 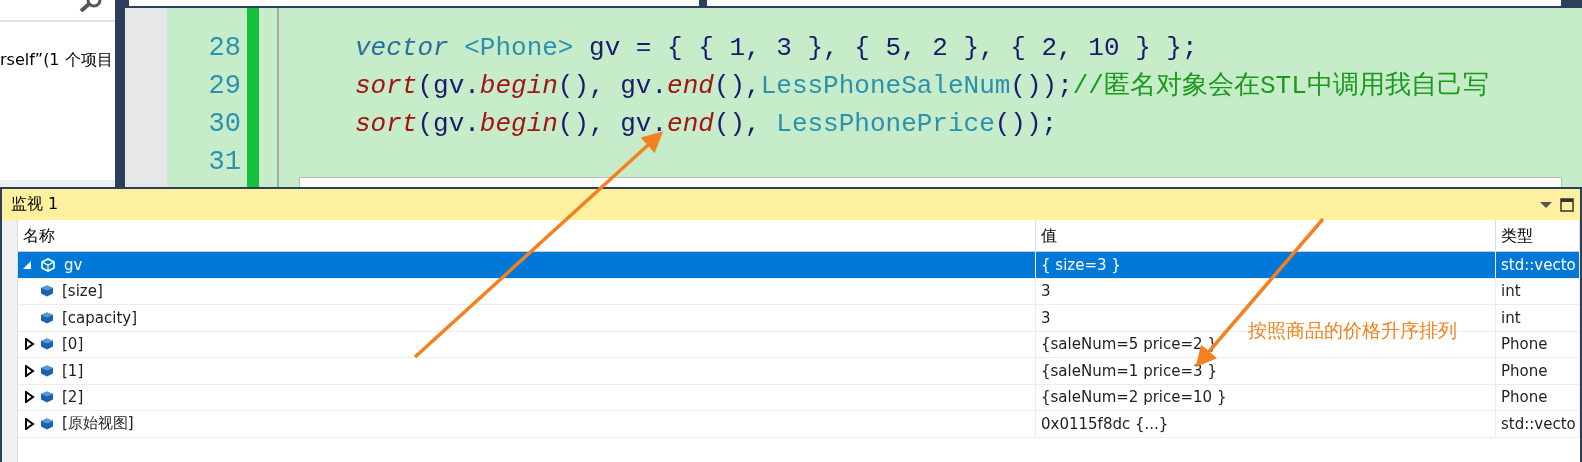 What do you see at coordinates (82, 291) in the screenshot?
I see `variable-name: [size]` at bounding box center [82, 291].